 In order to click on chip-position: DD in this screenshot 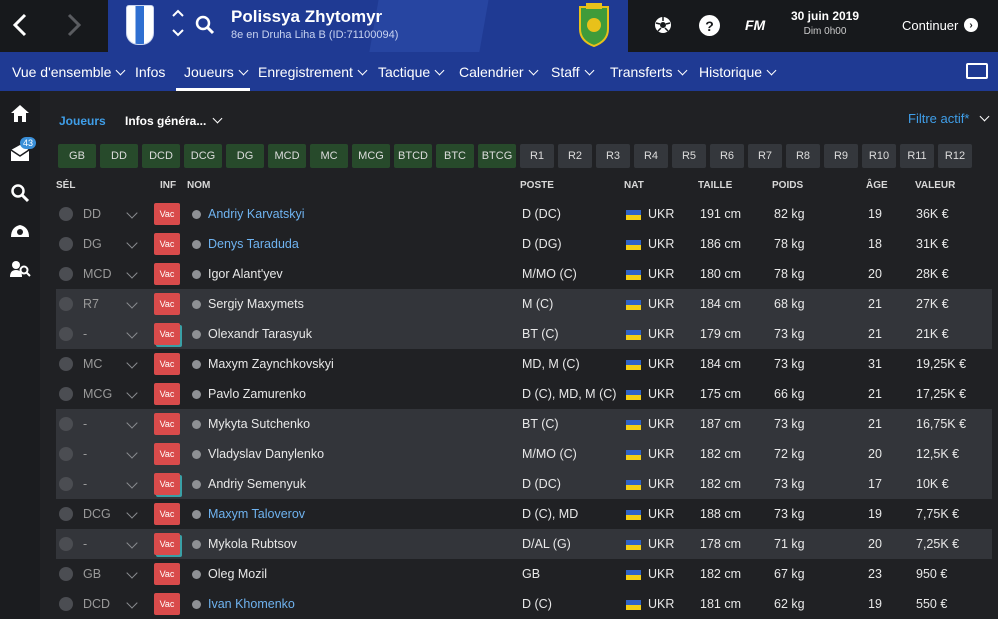, I will do `click(119, 156)`.